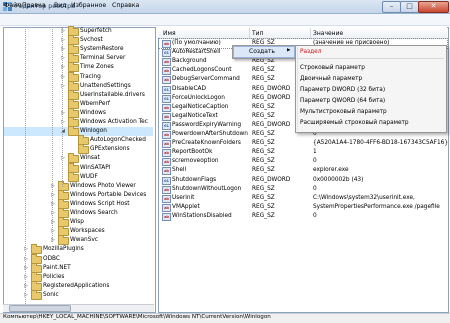 The height and width of the screenshot is (323, 450). I want to click on tree-item: ▷ Workspaces, so click(78, 231).